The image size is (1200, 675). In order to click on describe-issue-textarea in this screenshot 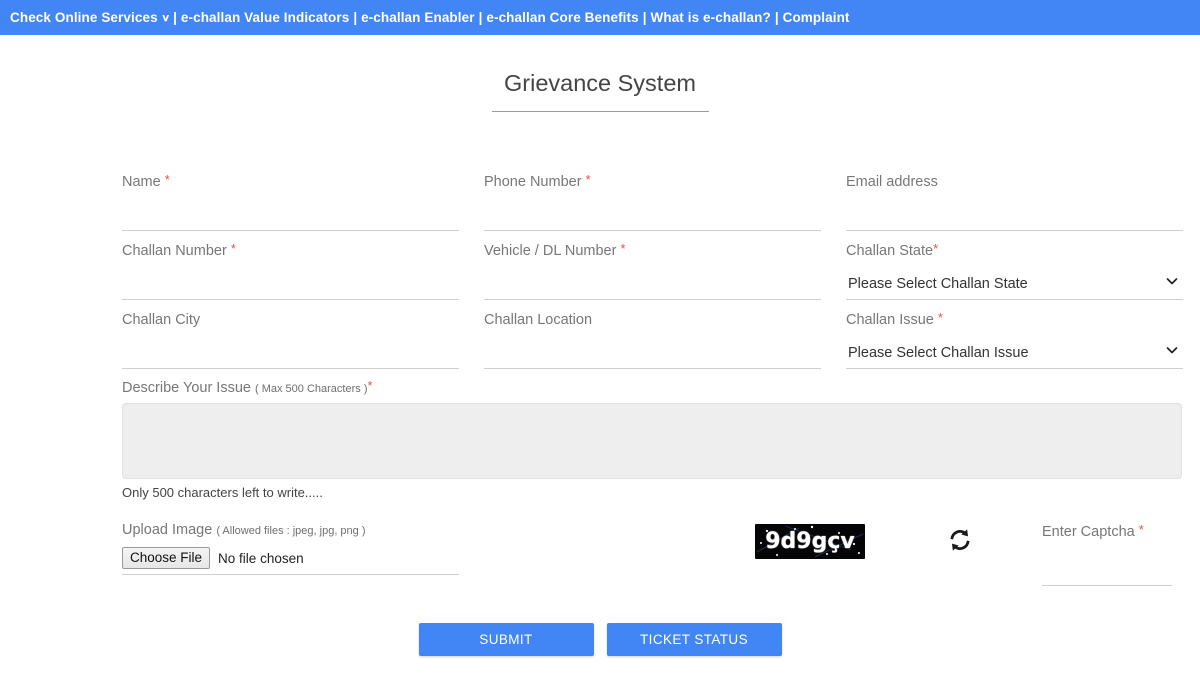, I will do `click(652, 441)`.